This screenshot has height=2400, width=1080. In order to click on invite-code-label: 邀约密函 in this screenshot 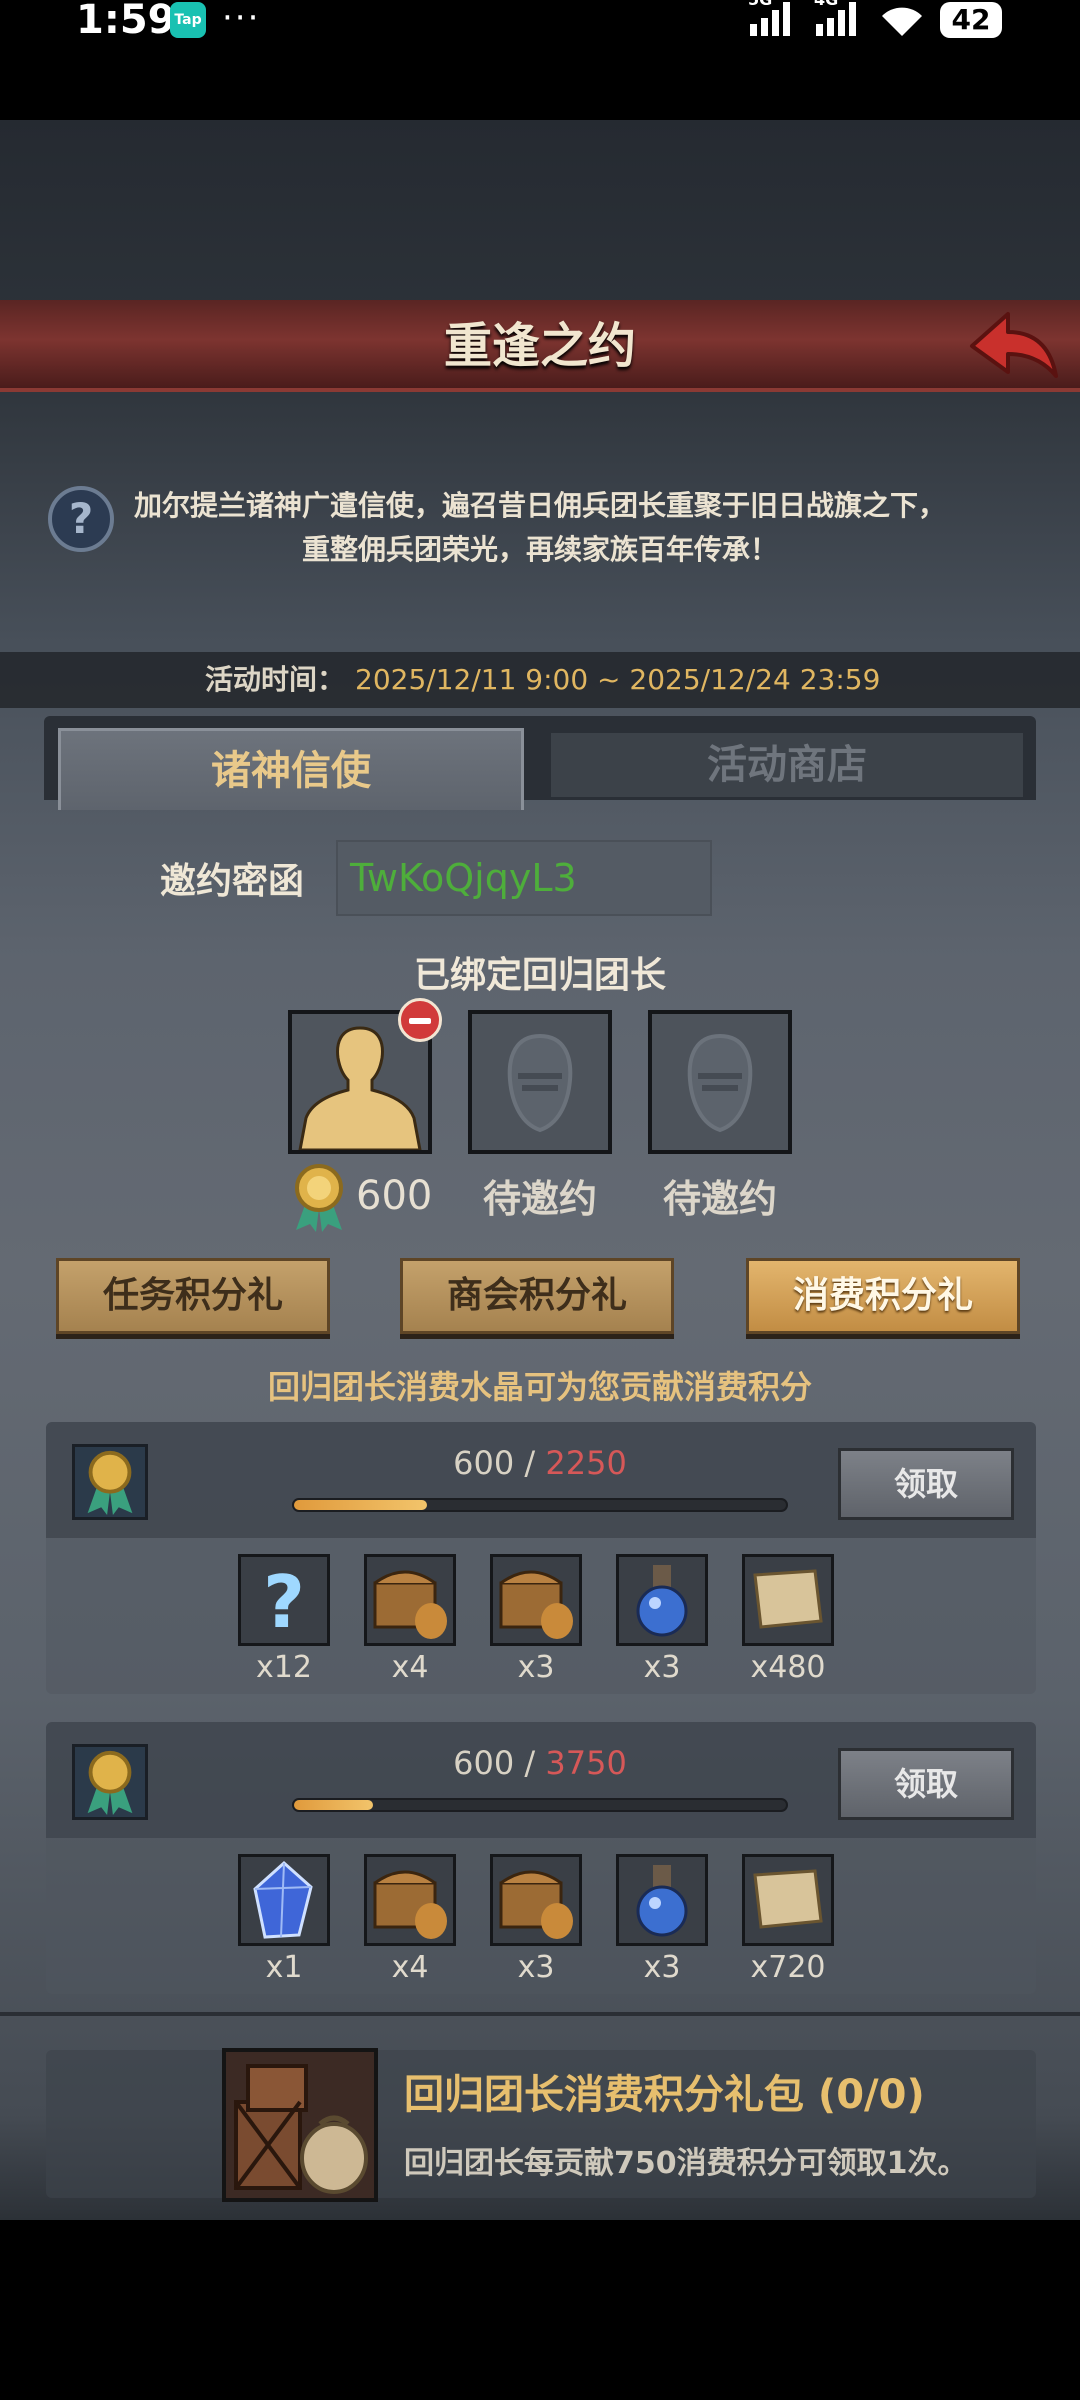, I will do `click(232, 881)`.